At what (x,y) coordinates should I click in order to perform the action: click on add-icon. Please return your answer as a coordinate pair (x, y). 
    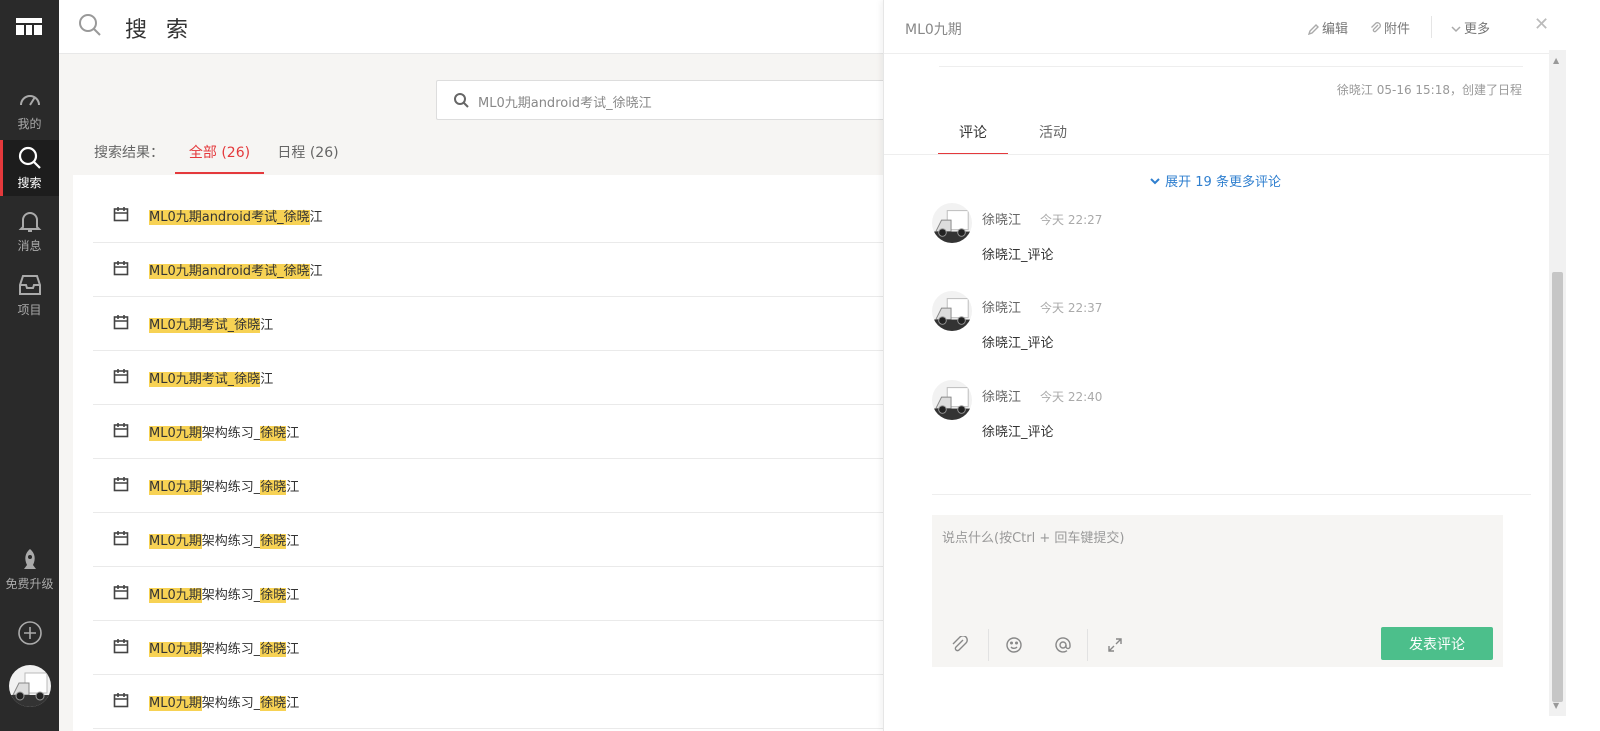
    Looking at the image, I should click on (30, 633).